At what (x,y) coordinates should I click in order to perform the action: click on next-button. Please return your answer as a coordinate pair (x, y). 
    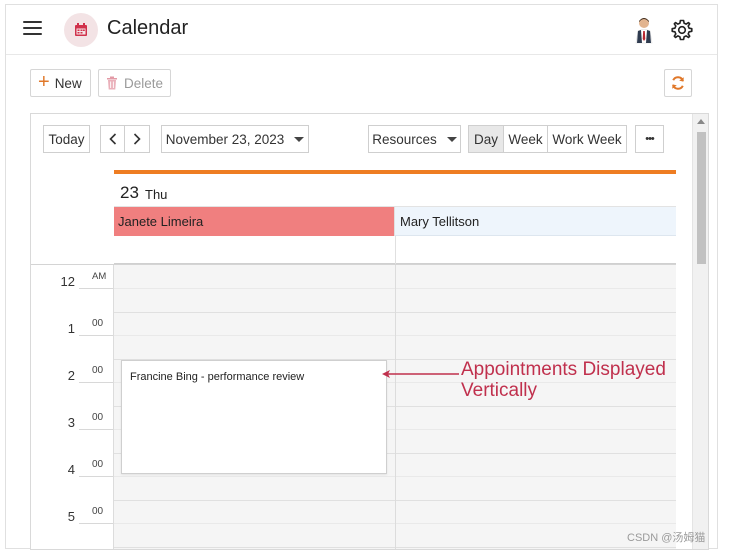
    Looking at the image, I should click on (137, 139).